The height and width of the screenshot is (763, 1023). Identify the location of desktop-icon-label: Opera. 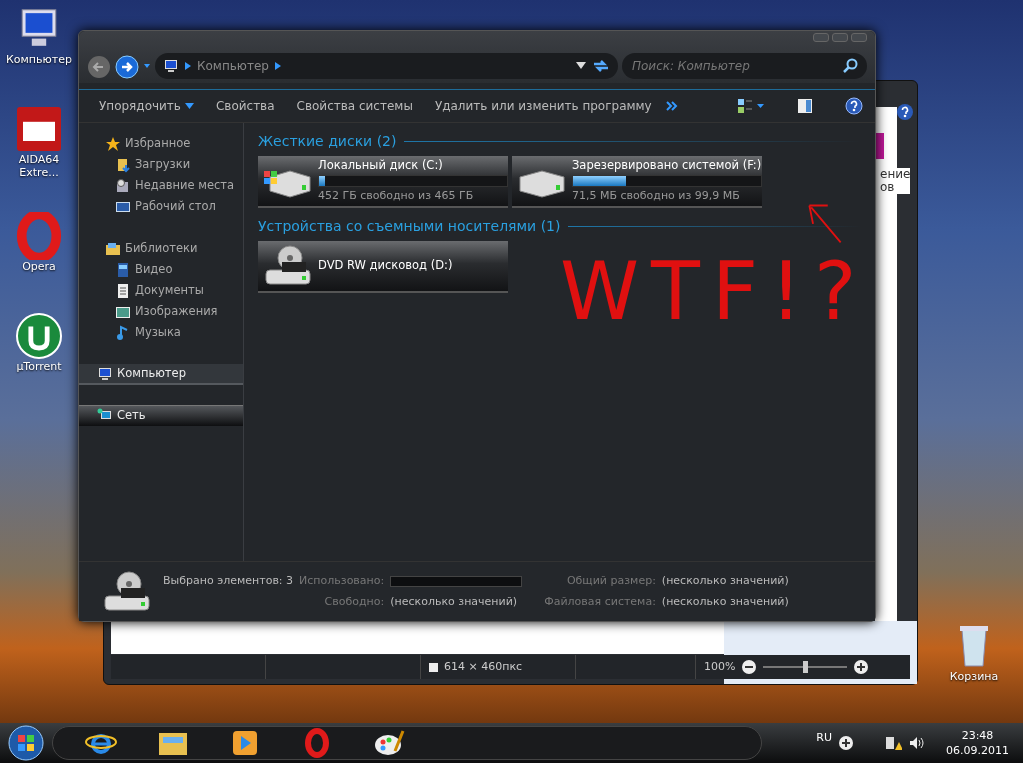
(39, 267).